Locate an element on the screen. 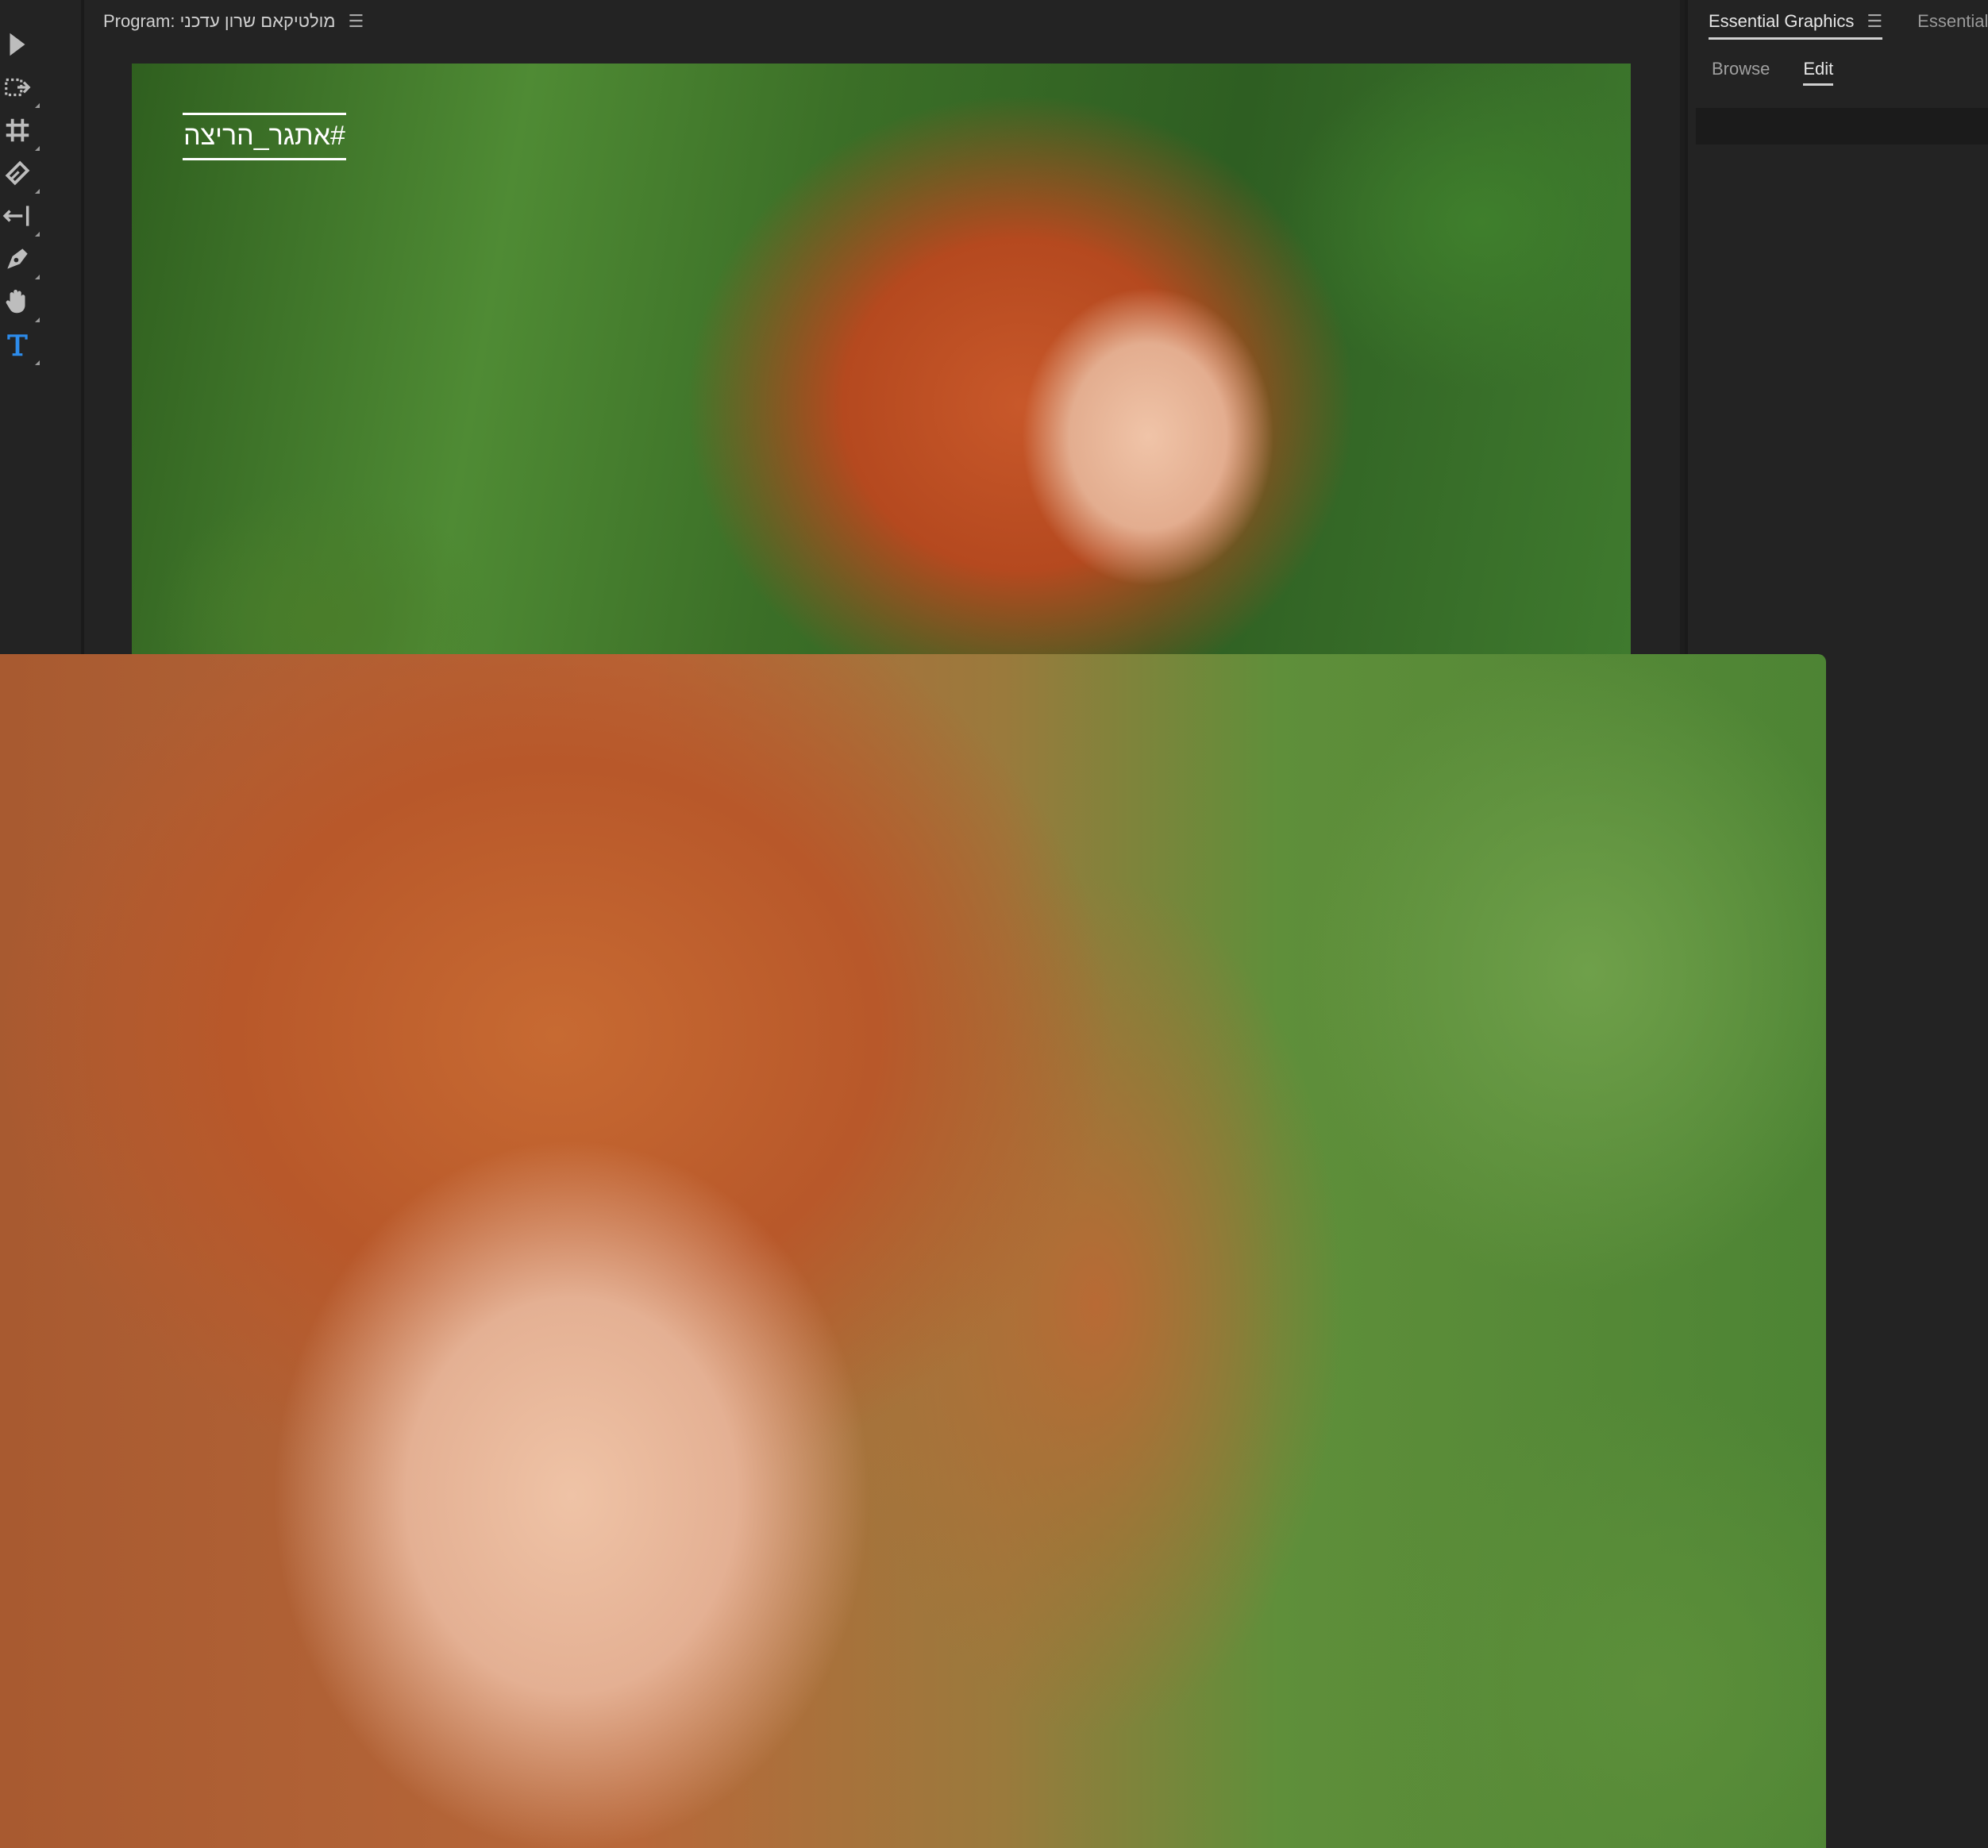 This screenshot has height=1848, width=1988. program-monitor-title: Program: מולטיקאם שרון עדכני is located at coordinates (220, 21).